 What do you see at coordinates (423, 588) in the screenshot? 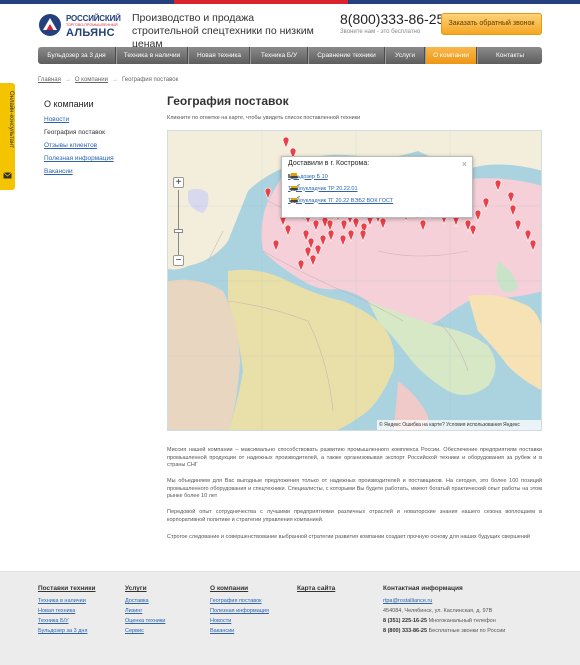
I see `footer-heading: Контактная информация` at bounding box center [423, 588].